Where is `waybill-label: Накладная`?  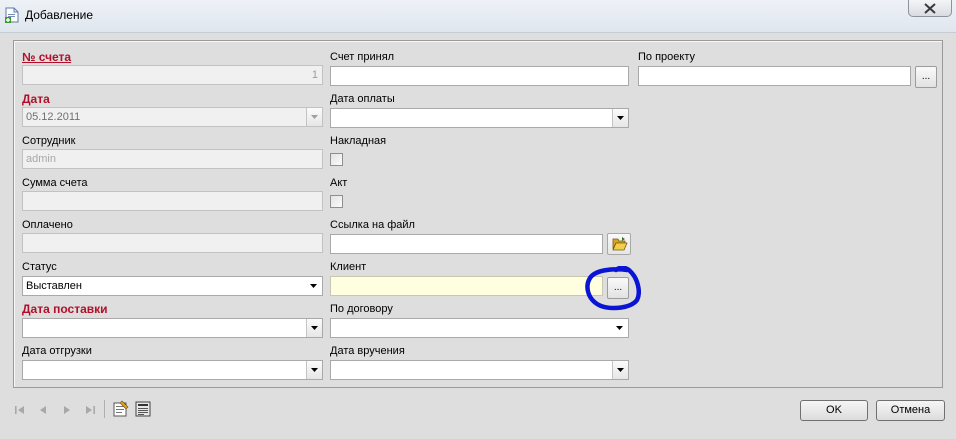 waybill-label: Накладная is located at coordinates (358, 141).